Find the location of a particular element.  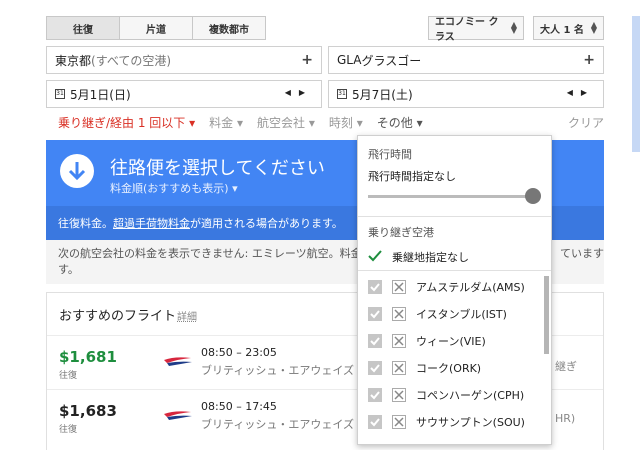

filter-price: 料金 ▾ is located at coordinates (226, 122).